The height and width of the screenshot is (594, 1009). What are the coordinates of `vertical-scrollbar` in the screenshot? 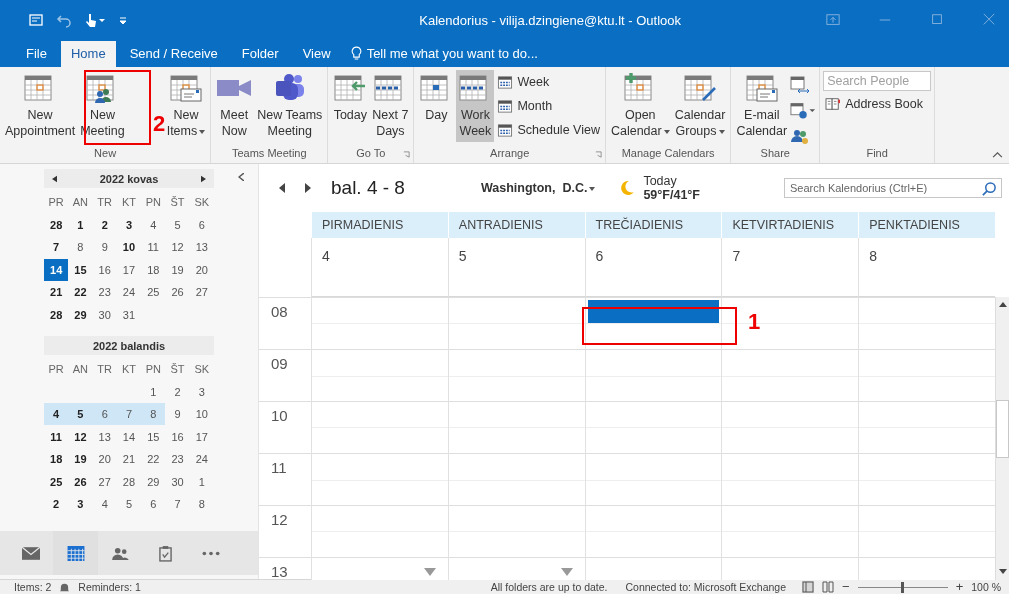 It's located at (1002, 438).